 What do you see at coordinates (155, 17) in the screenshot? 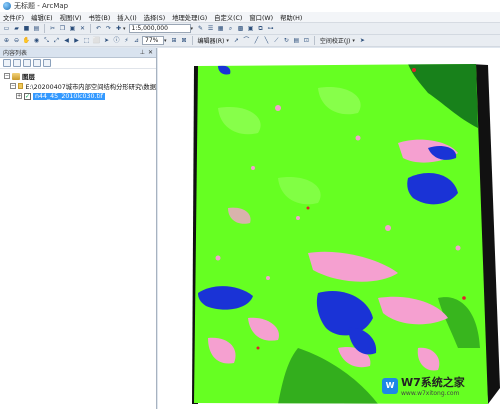
I see `menu-selection: 选择(S)` at bounding box center [155, 17].